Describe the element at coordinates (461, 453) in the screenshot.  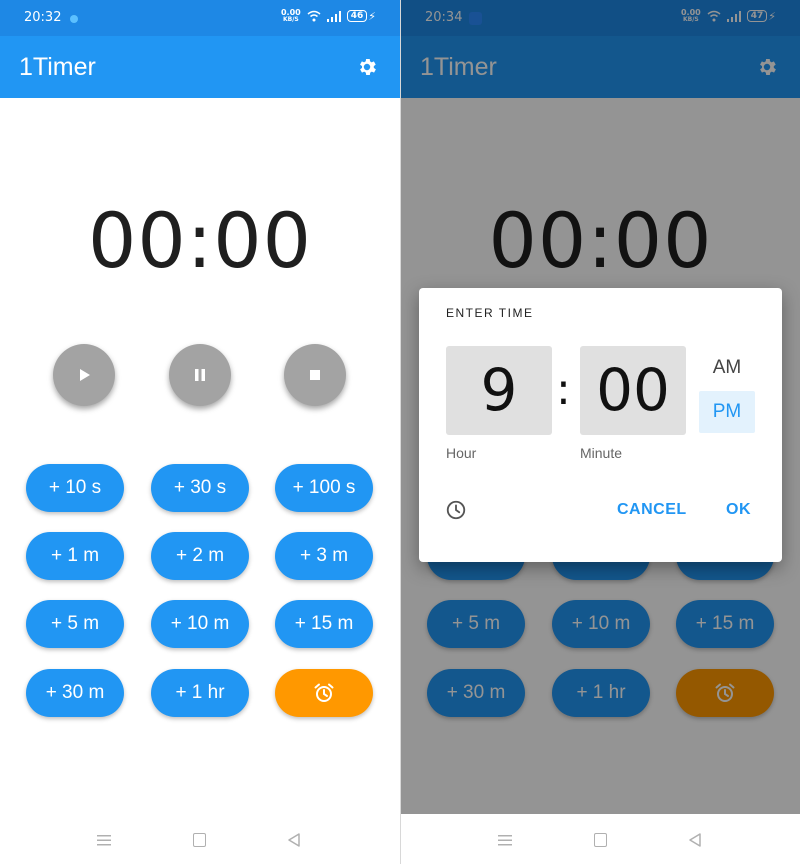
I see `hour-label: Hour` at that location.